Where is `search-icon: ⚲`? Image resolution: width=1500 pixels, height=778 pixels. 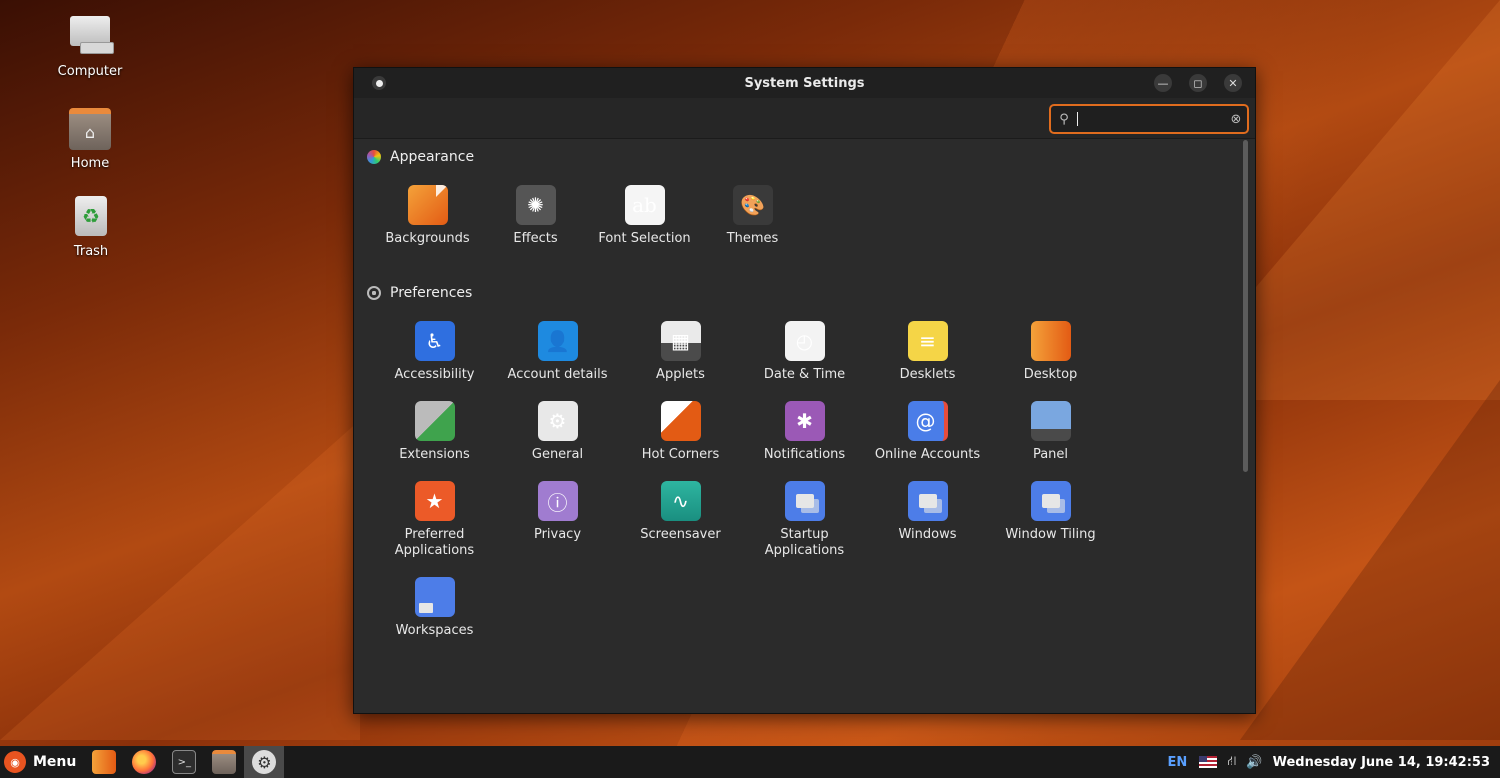
search-icon: ⚲ is located at coordinates (1064, 119).